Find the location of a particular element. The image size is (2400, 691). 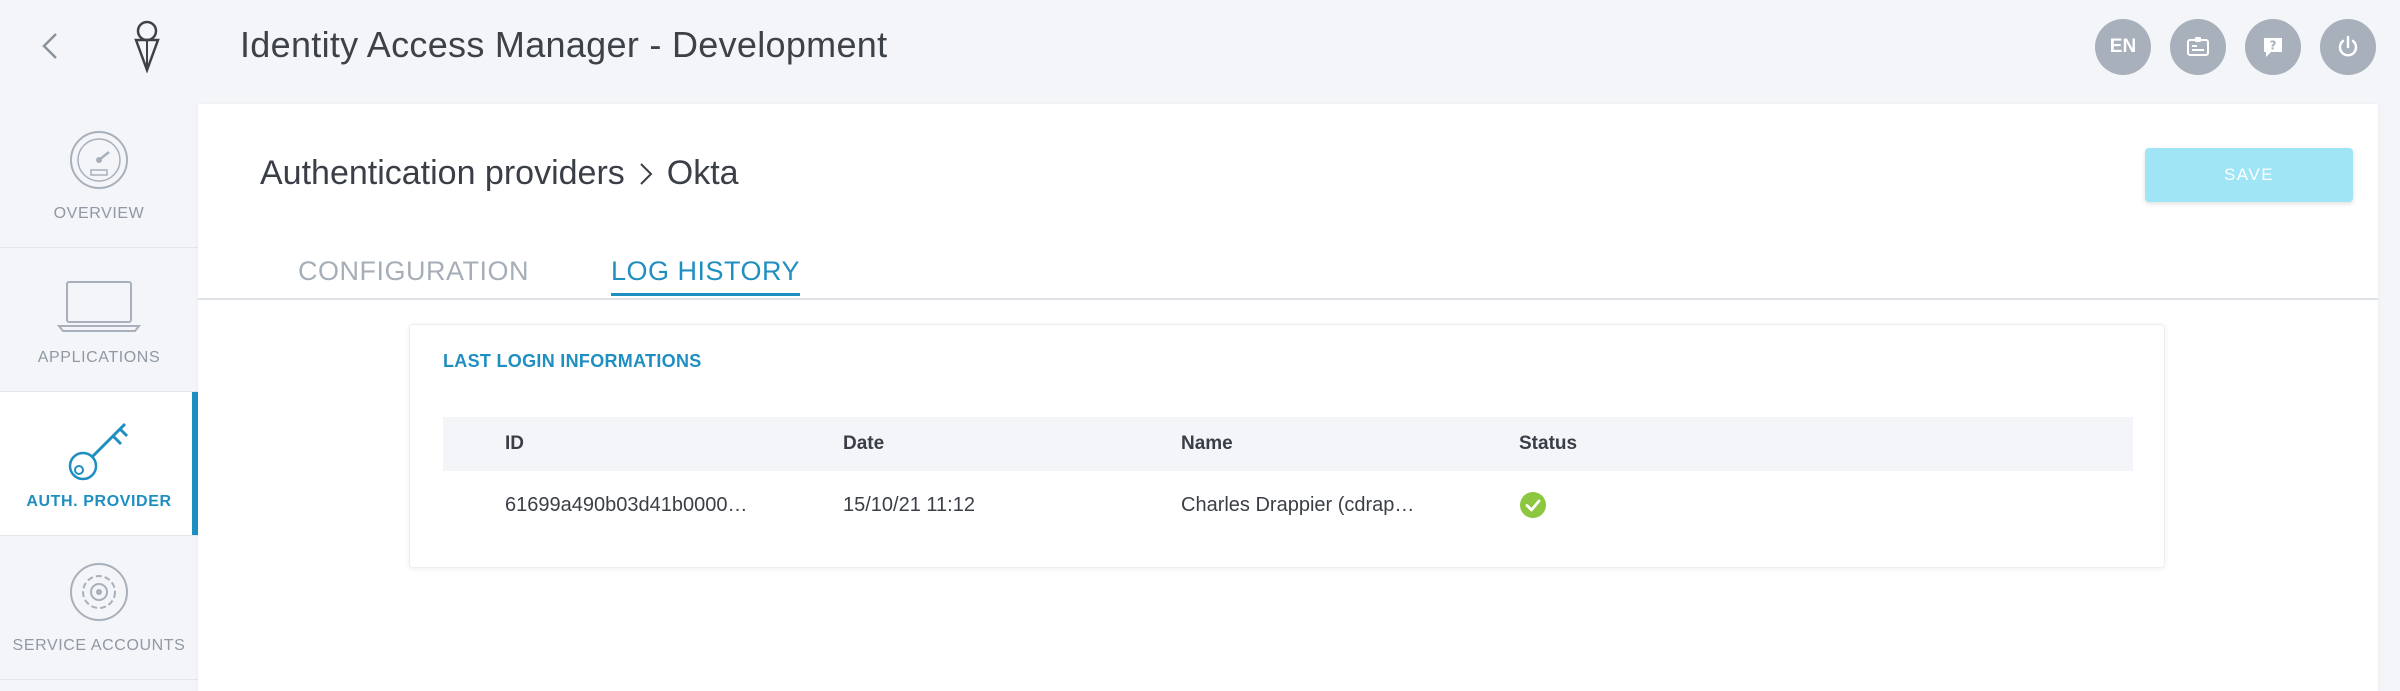

gear-icon is located at coordinates (99, 592).